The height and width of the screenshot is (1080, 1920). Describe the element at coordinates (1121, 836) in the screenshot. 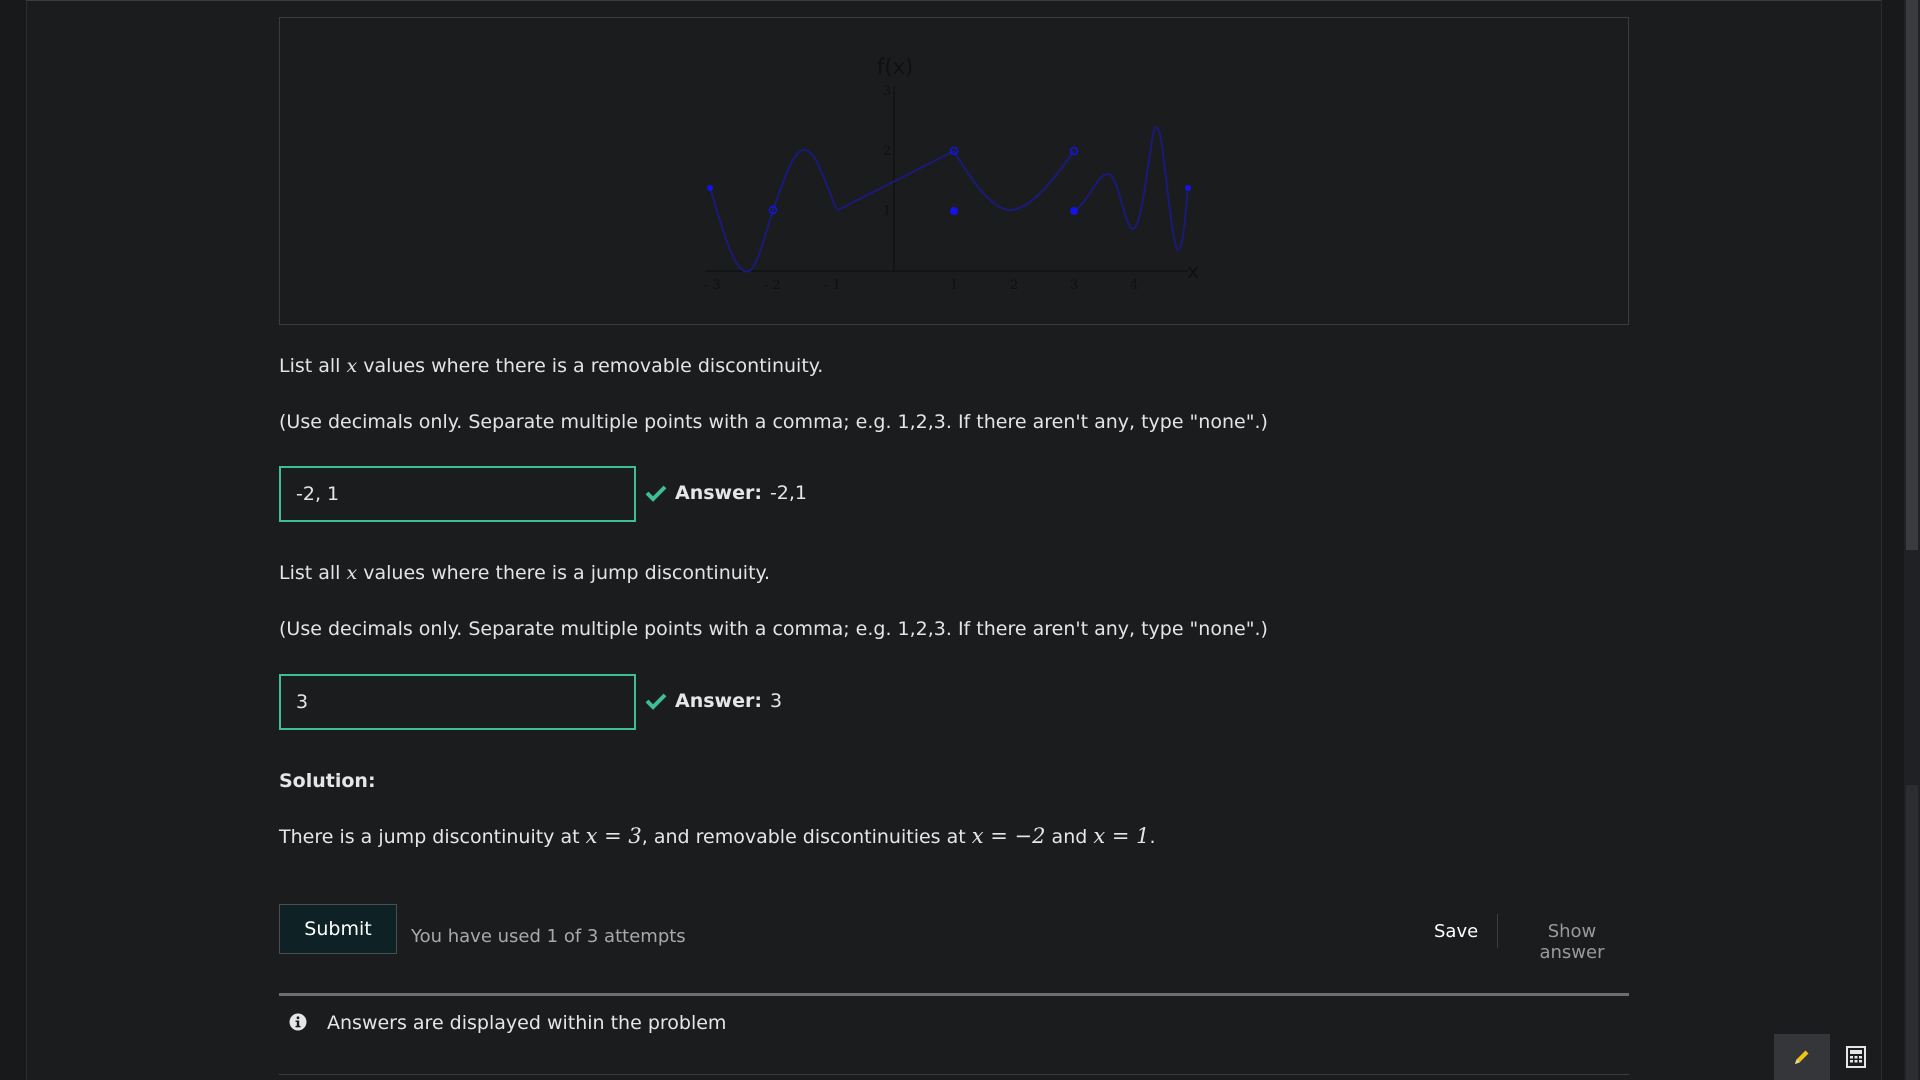

I see `math-expression: x = 1` at that location.